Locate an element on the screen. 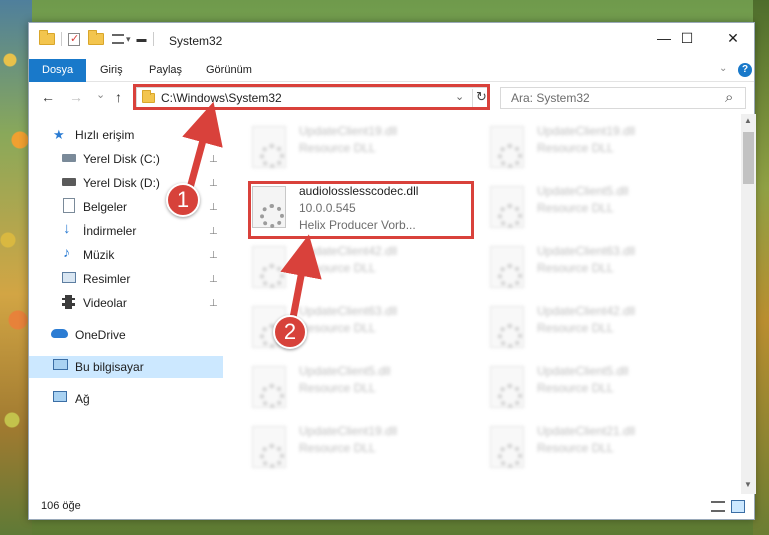 The height and width of the screenshot is (535, 769). sidebar-item-this-pc: Bu bilgisayar is located at coordinates (126, 367).